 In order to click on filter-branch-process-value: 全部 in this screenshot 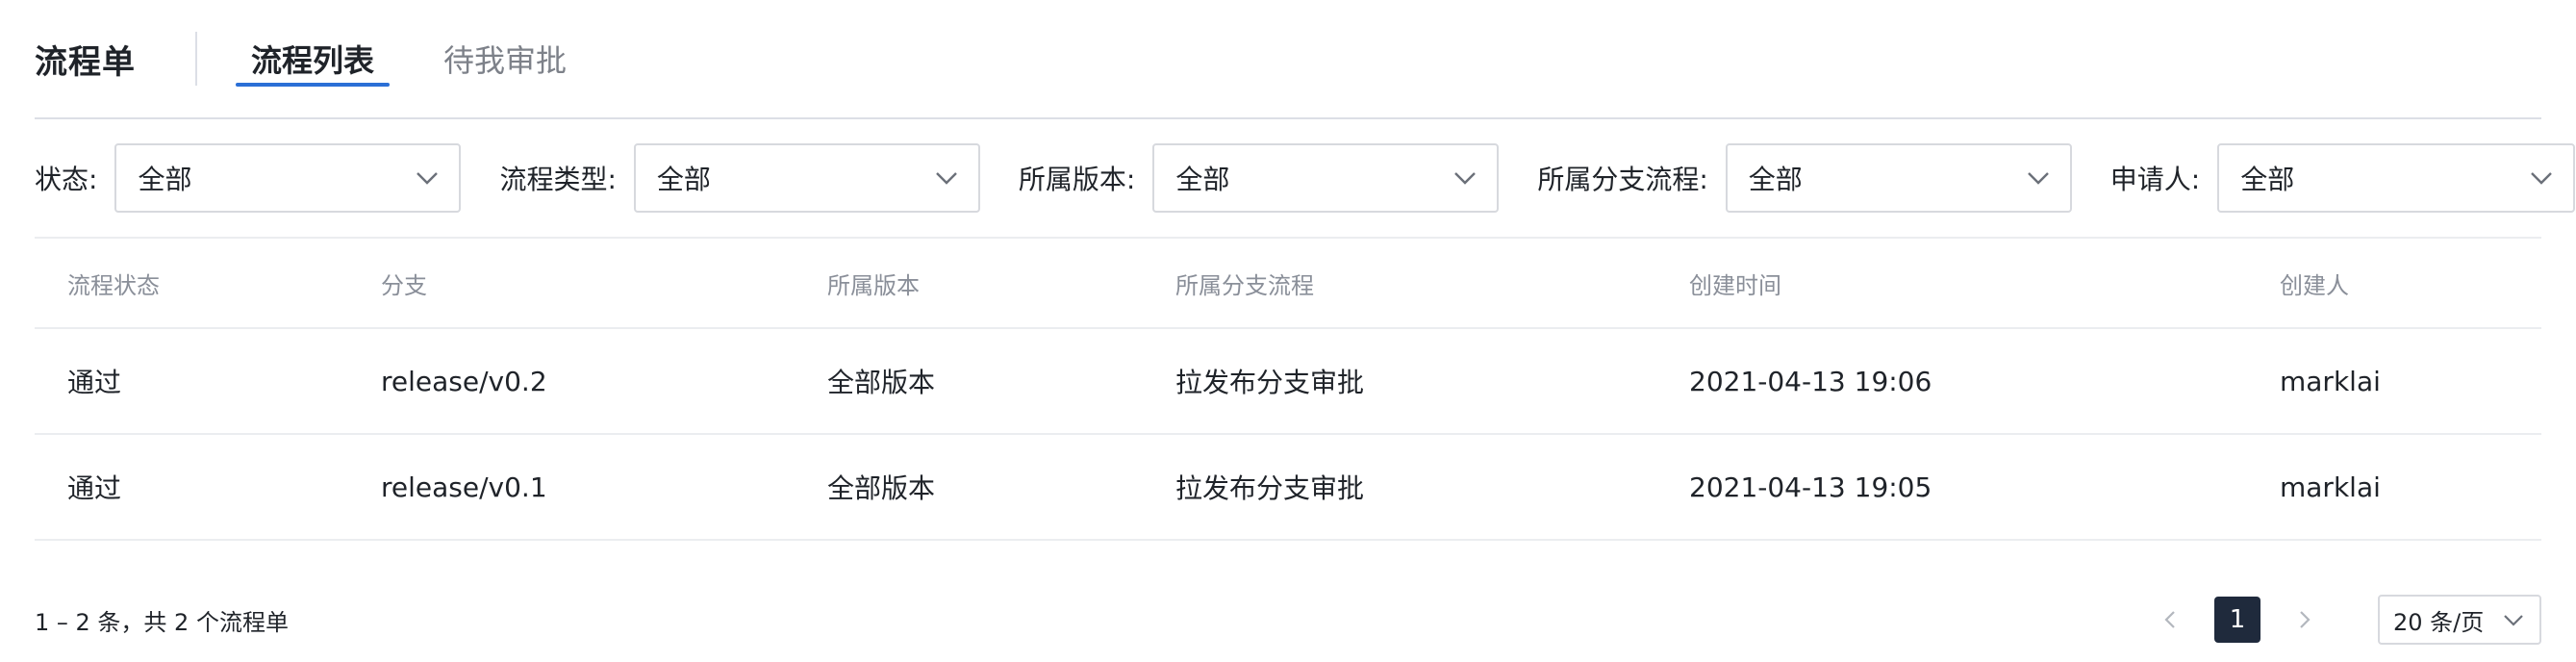, I will do `click(1775, 179)`.